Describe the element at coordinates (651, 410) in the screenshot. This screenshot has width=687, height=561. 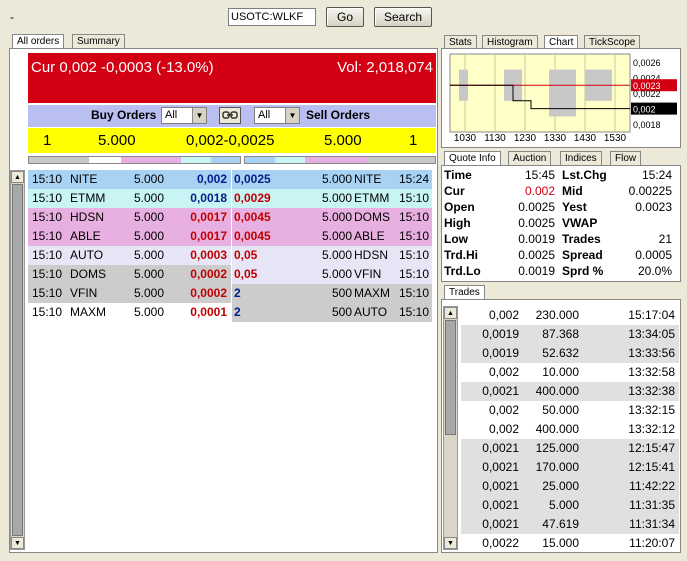
I see `trade-time: 13:32:15` at that location.